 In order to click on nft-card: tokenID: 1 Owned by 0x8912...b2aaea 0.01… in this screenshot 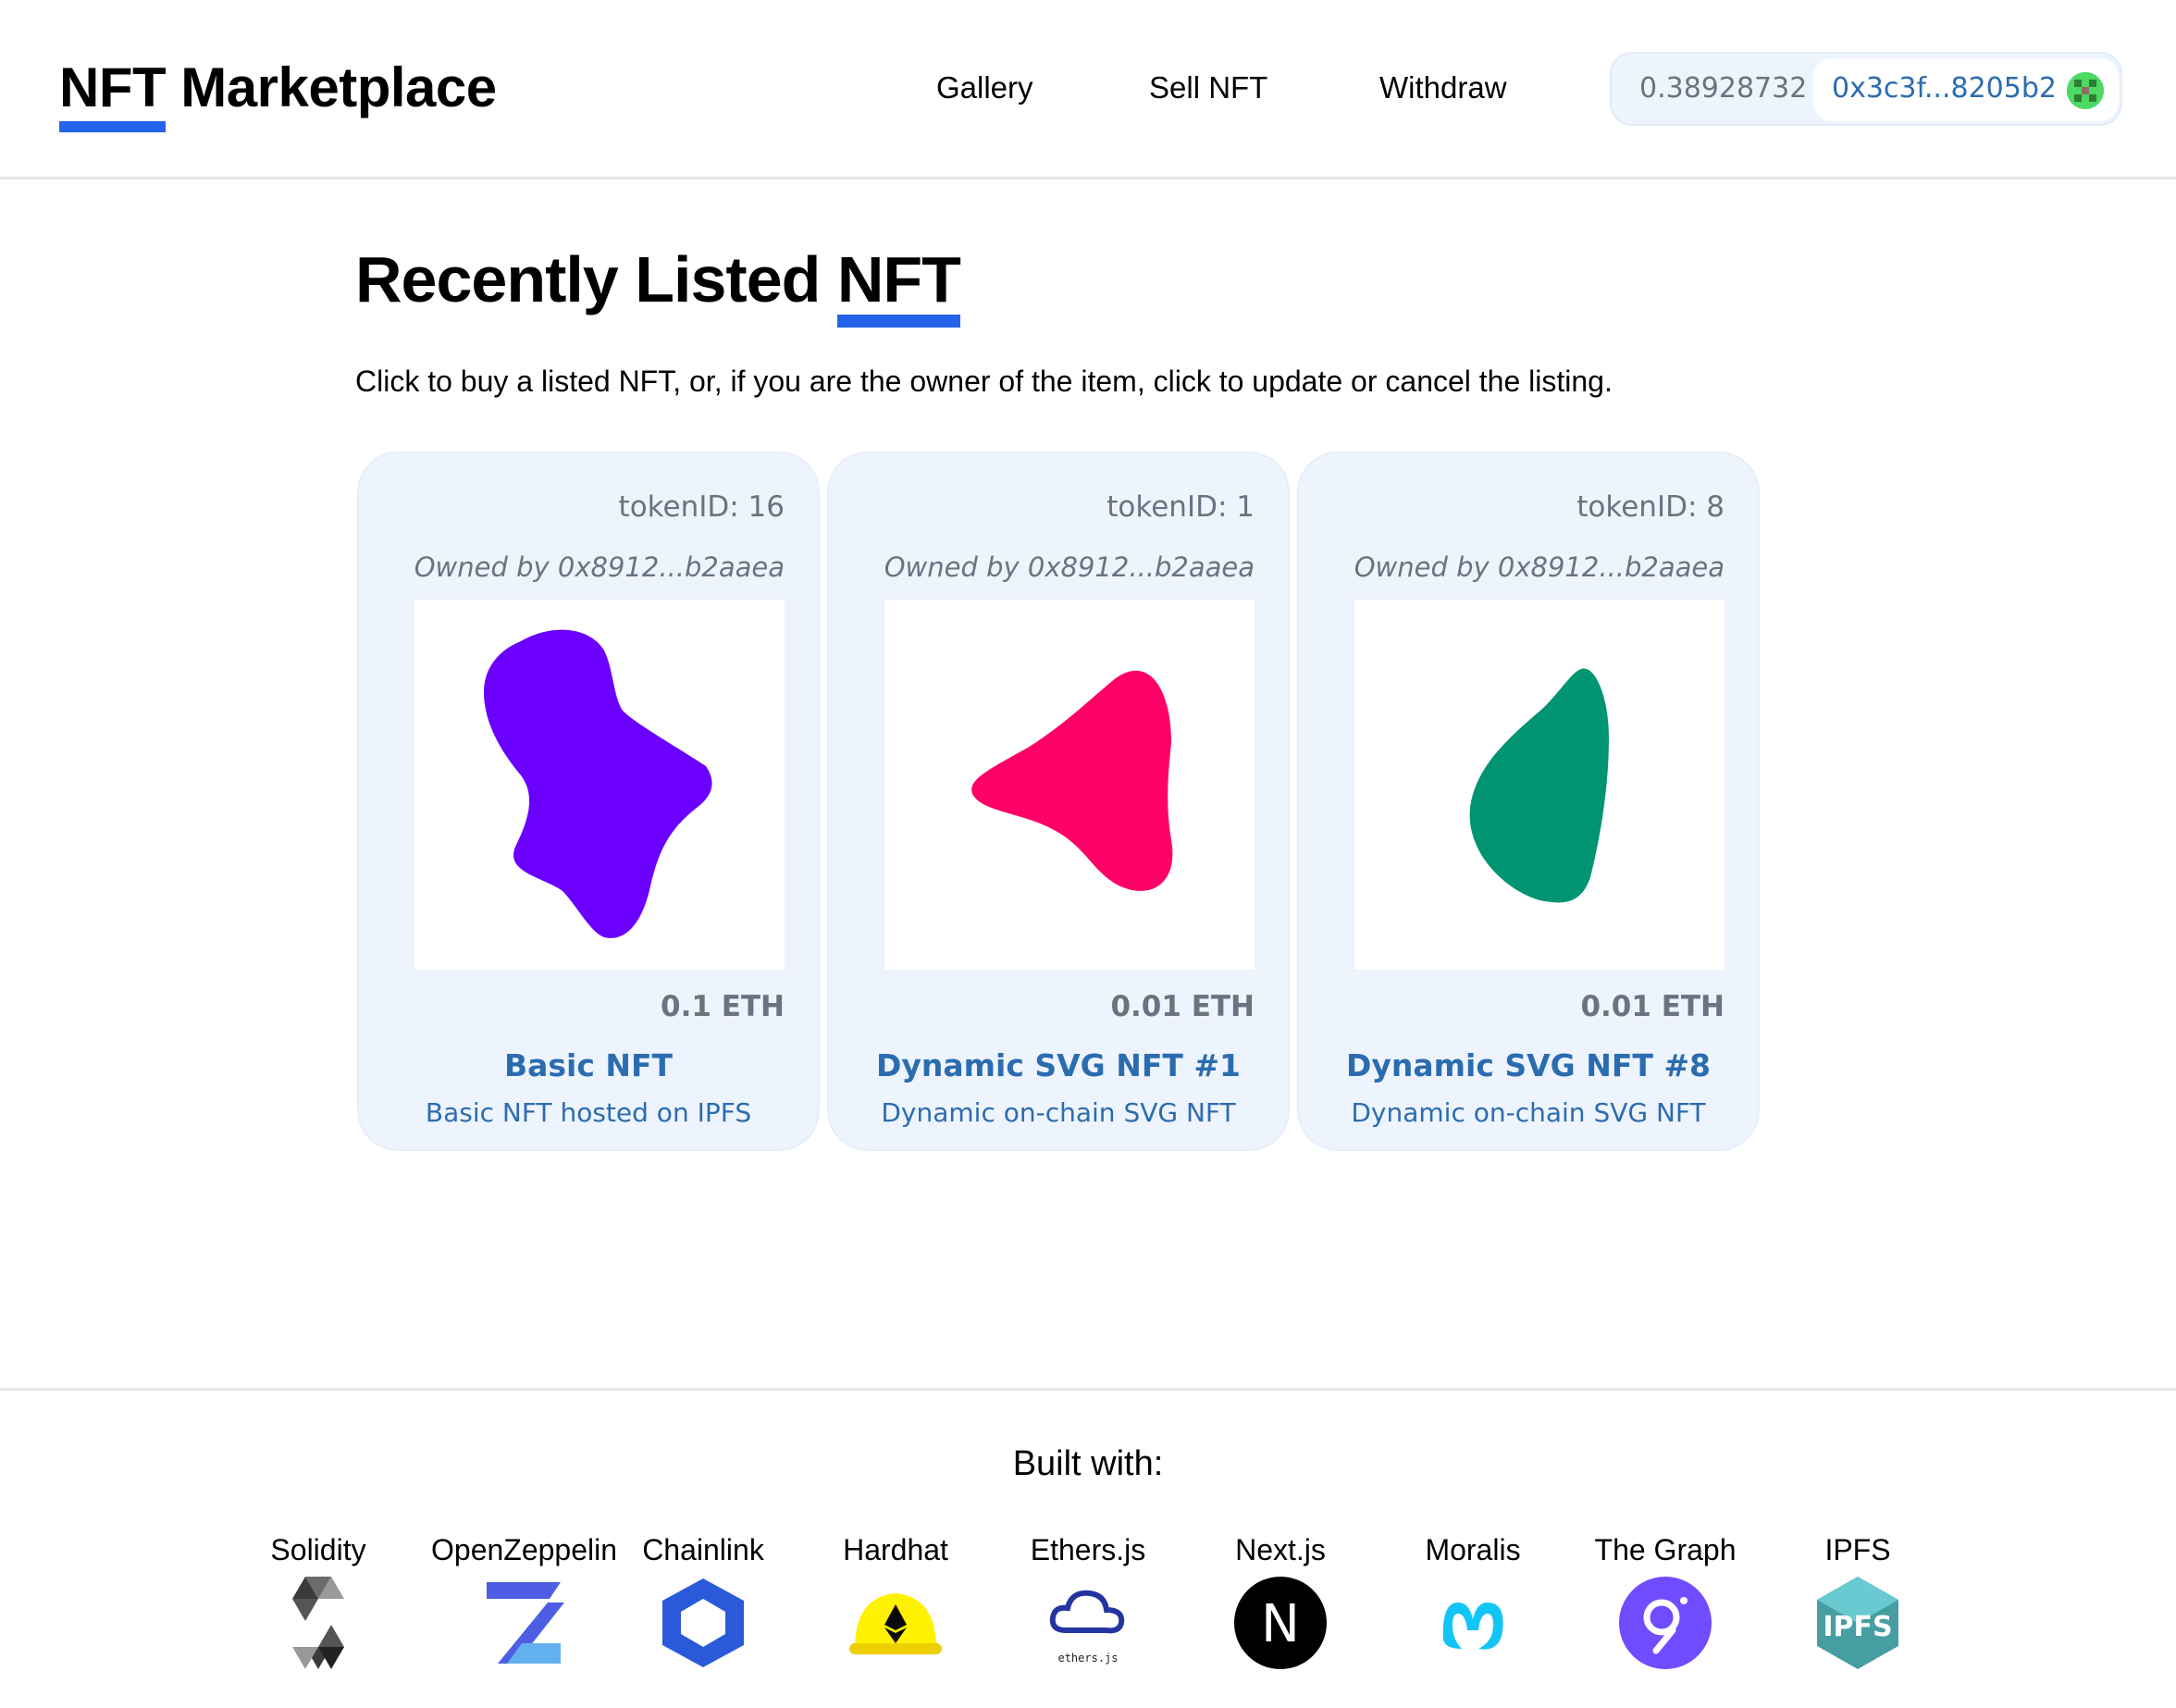, I will do `click(1058, 801)`.